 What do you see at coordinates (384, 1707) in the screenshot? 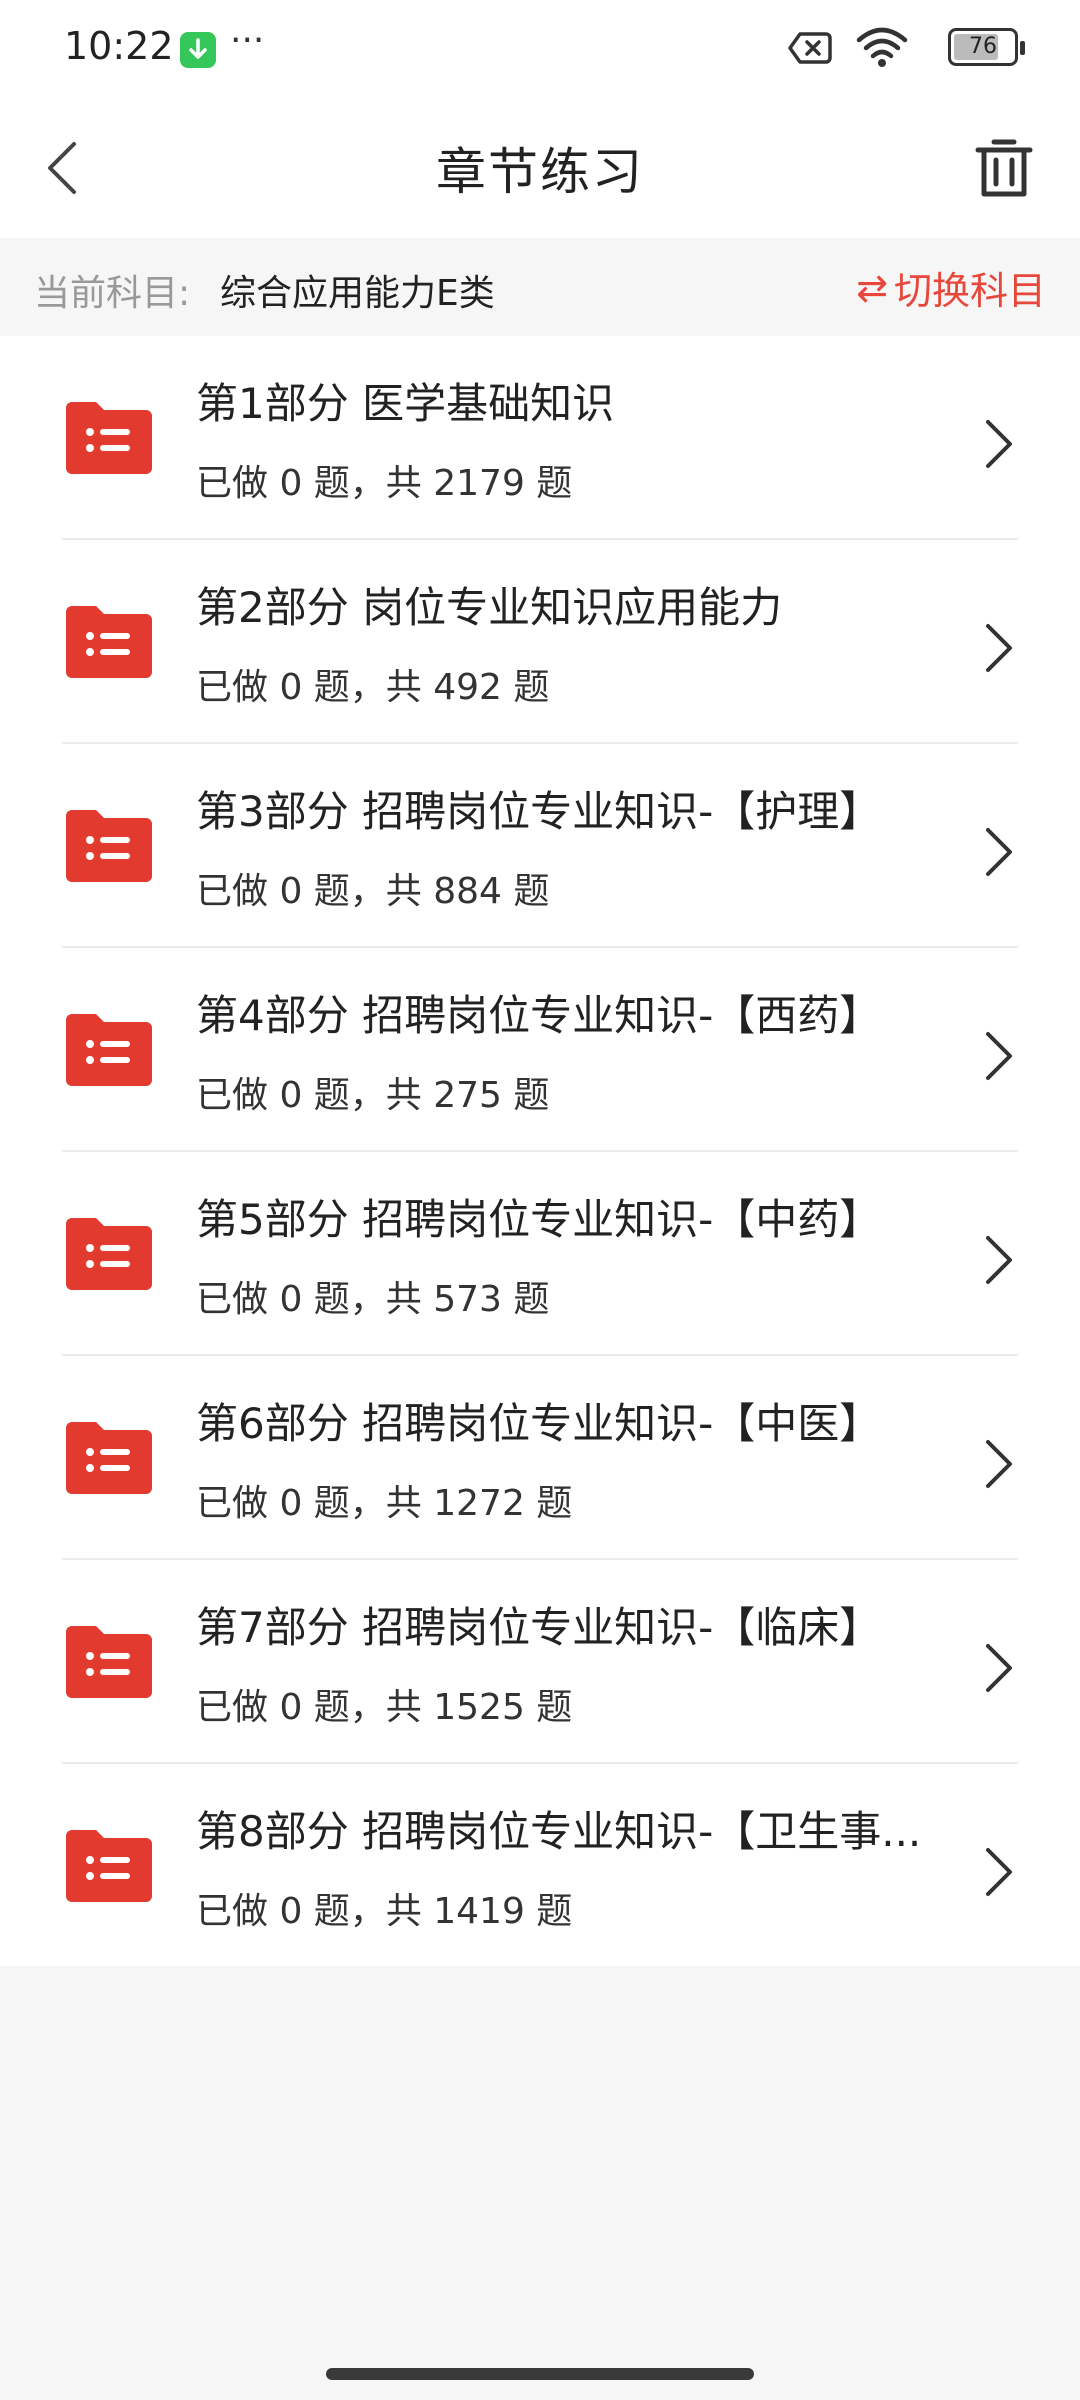
I see `chapter-progress: 已做 0 题，共 1525 题` at bounding box center [384, 1707].